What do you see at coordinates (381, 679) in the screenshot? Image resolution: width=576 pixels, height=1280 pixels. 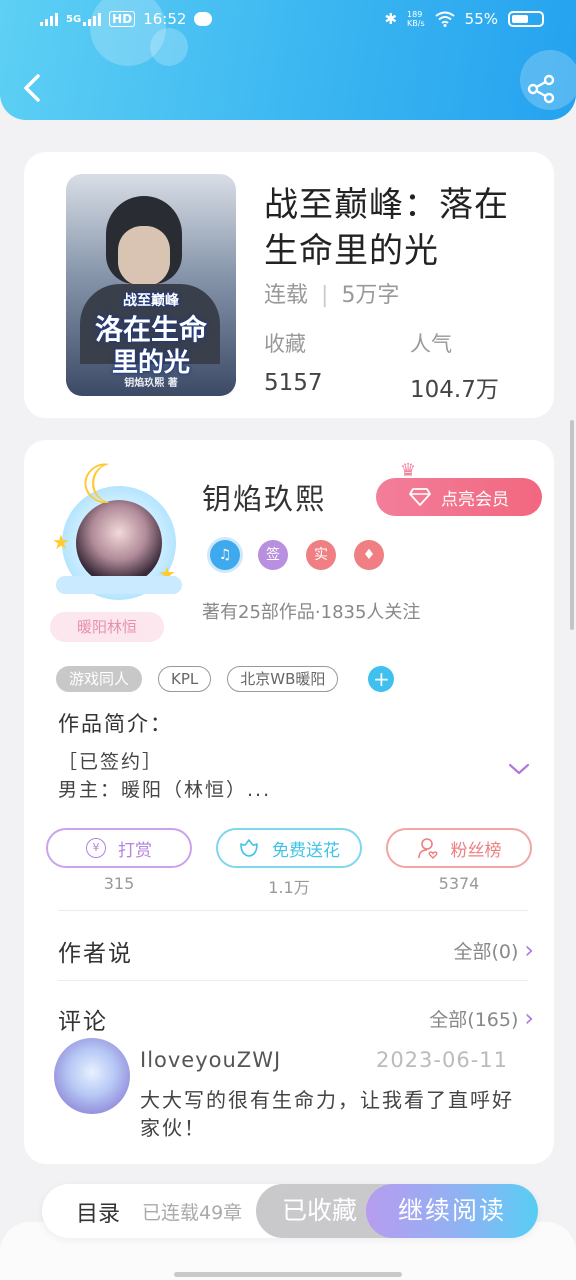 I see `add-tag-icon: +` at bounding box center [381, 679].